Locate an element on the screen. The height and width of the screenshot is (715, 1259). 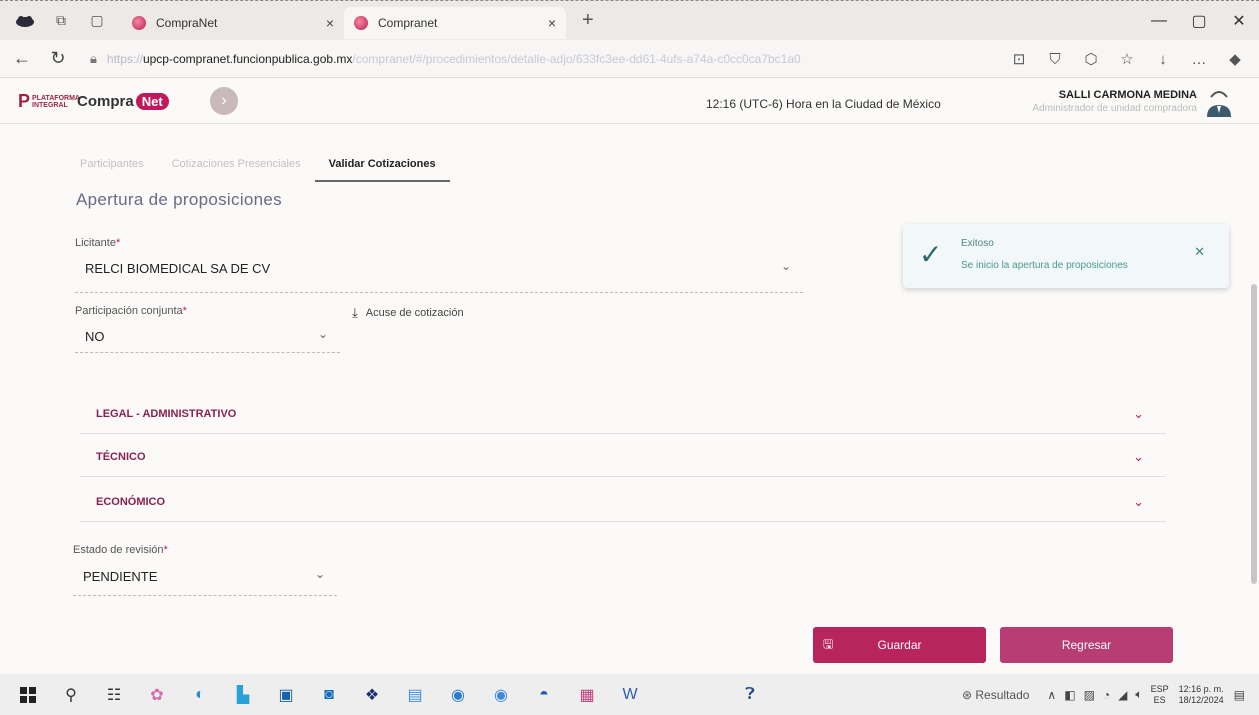
search-icon: ⚲ is located at coordinates (71, 695).